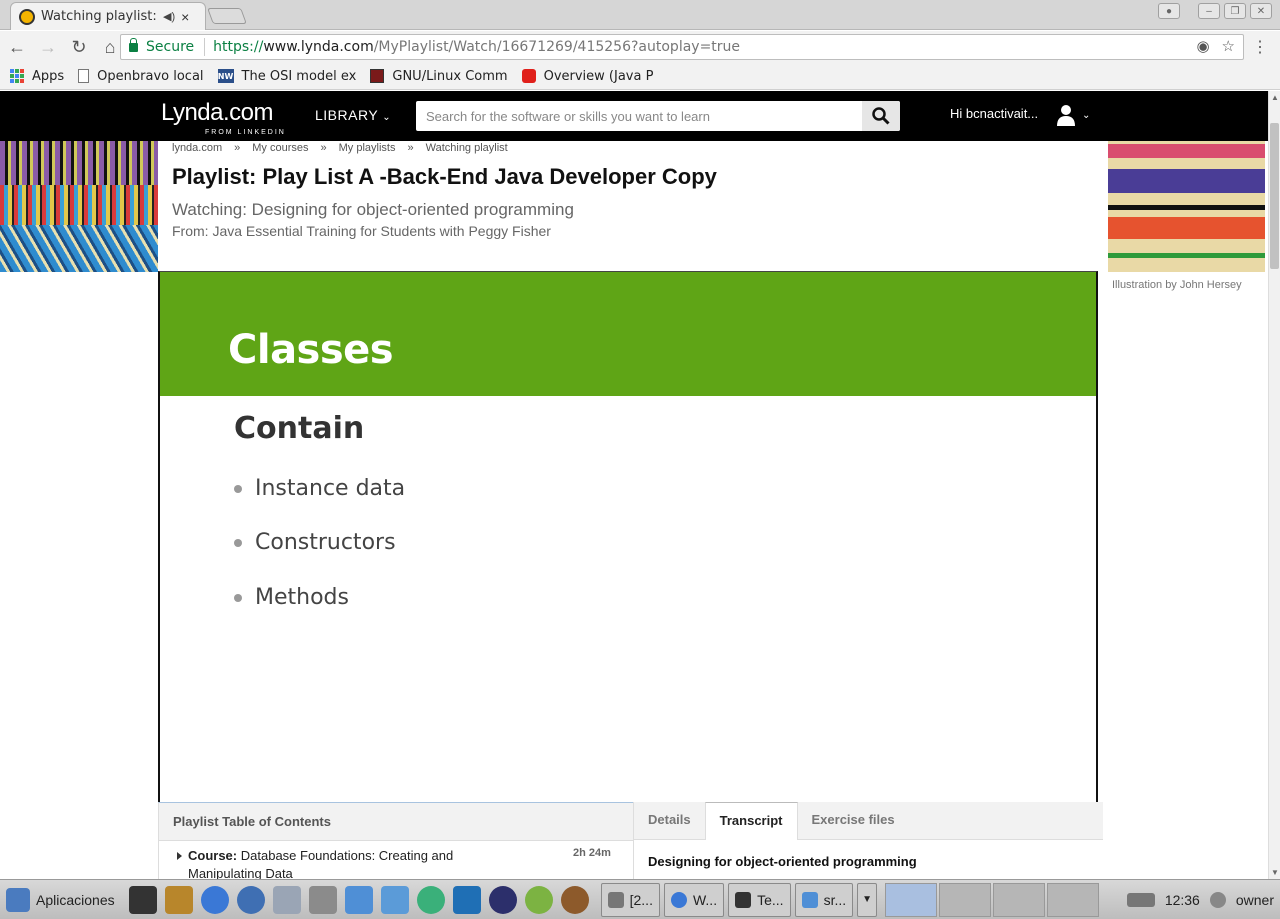 The image size is (1280, 919). What do you see at coordinates (669, 820) in the screenshot?
I see `tab-details: Details` at bounding box center [669, 820].